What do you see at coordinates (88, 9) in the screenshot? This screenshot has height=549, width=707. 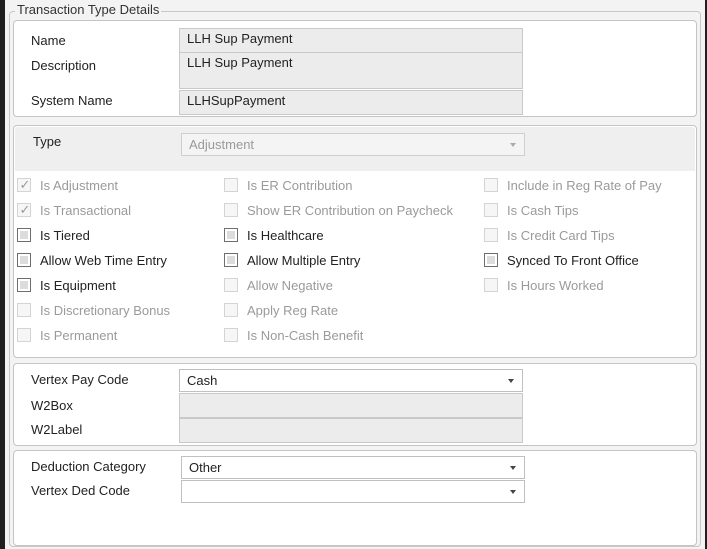 I see `group-title: Transaction Type Details` at bounding box center [88, 9].